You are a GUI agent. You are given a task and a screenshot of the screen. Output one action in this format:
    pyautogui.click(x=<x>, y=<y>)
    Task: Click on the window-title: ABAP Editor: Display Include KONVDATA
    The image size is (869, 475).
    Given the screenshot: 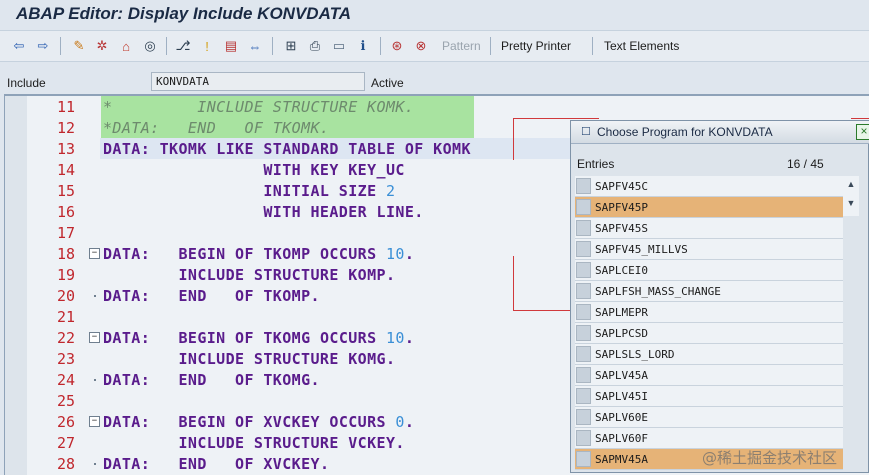 What is the action you would take?
    pyautogui.click(x=183, y=13)
    